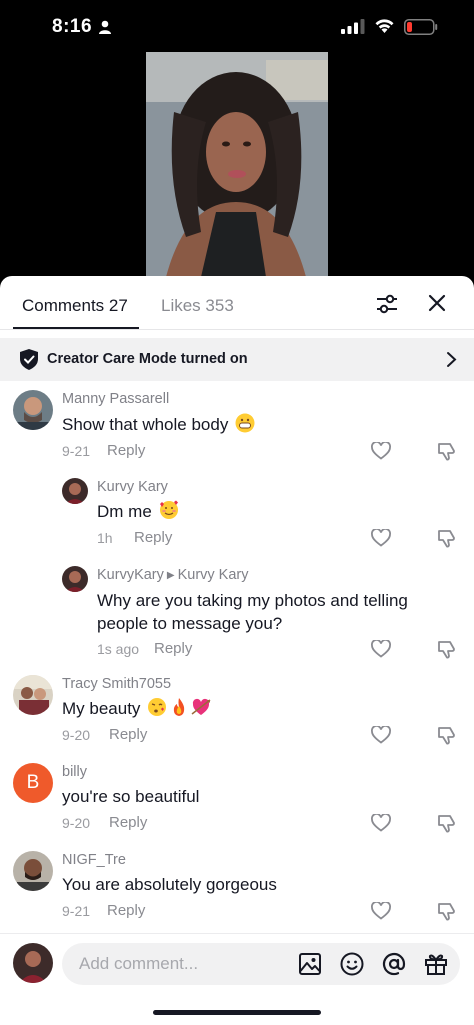 This screenshot has height=1025, width=474. What do you see at coordinates (29, 359) in the screenshot?
I see `shield-icon` at bounding box center [29, 359].